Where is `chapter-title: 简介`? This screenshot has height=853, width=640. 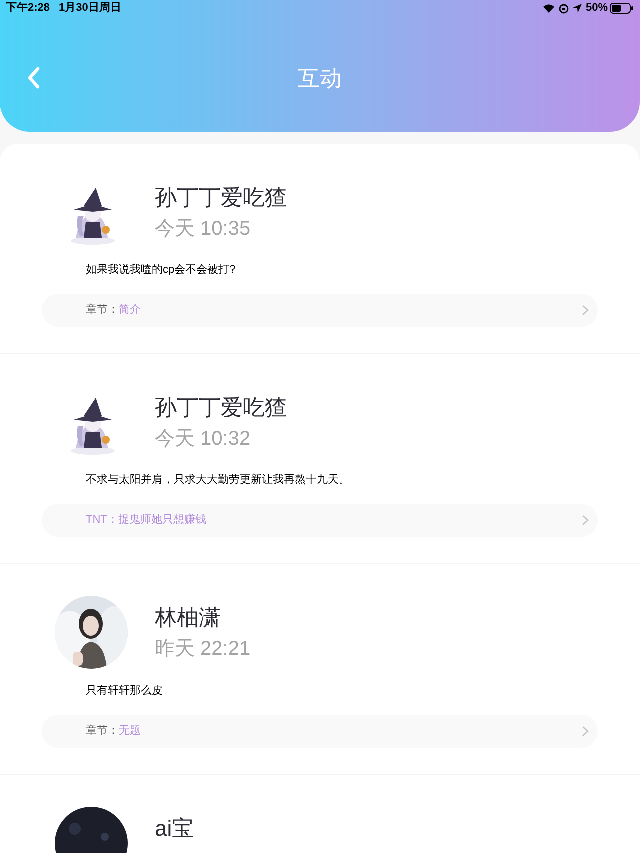
chapter-title: 简介 is located at coordinates (130, 310).